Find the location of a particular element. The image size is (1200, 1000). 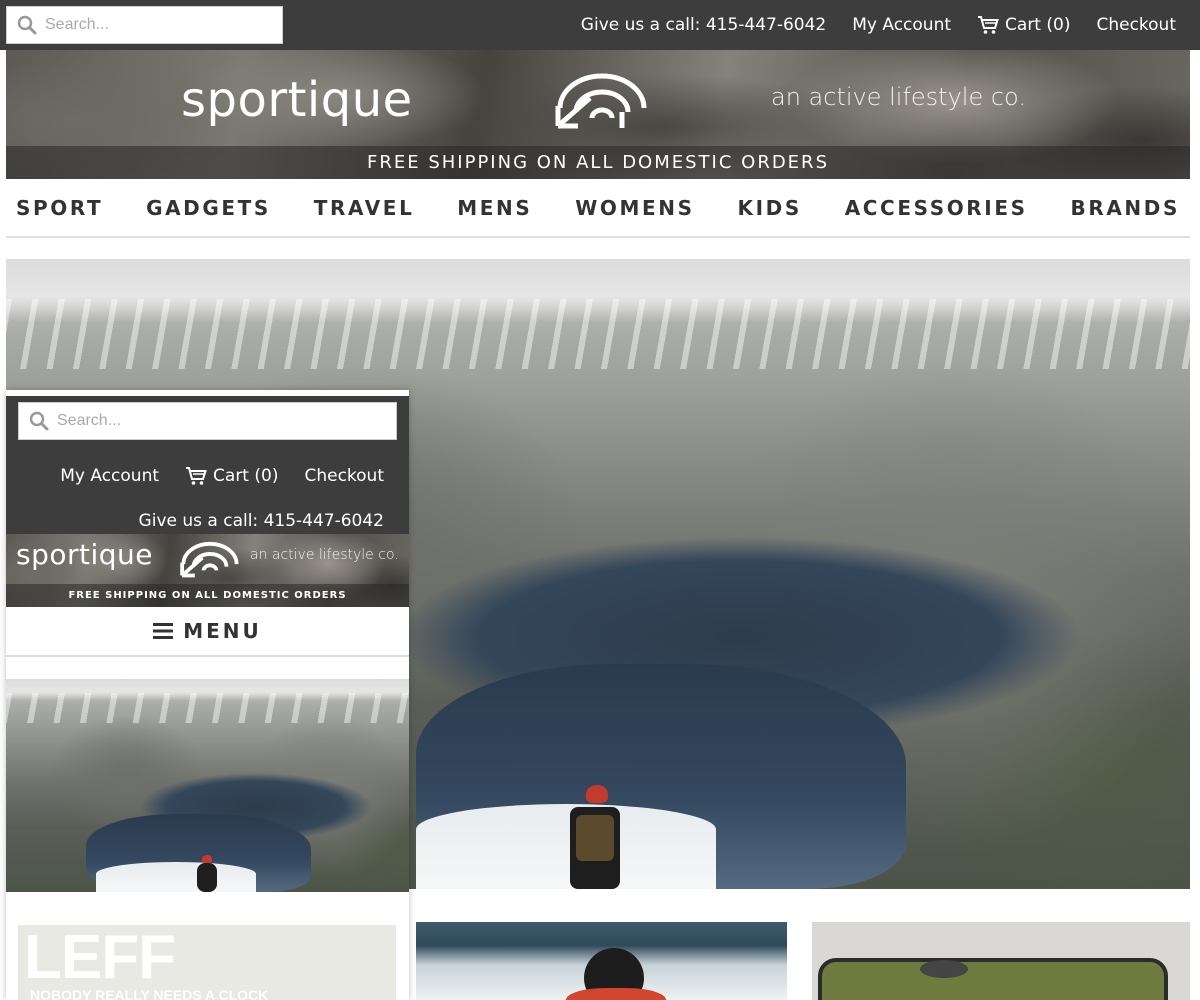

mobile-search-box is located at coordinates (207, 421).